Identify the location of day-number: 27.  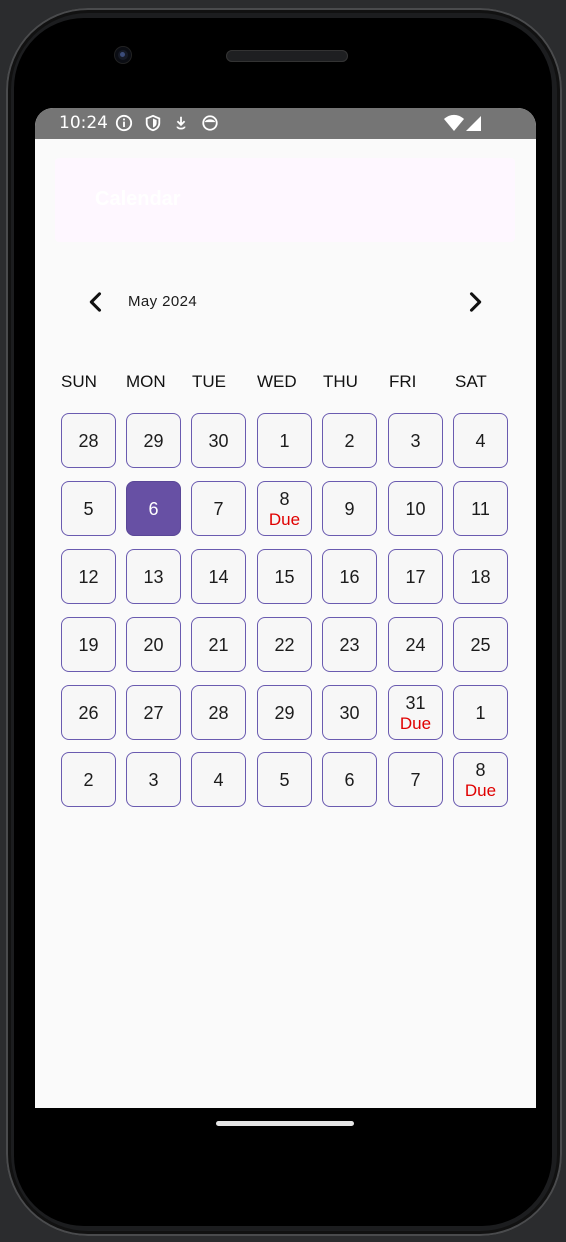
(153, 712).